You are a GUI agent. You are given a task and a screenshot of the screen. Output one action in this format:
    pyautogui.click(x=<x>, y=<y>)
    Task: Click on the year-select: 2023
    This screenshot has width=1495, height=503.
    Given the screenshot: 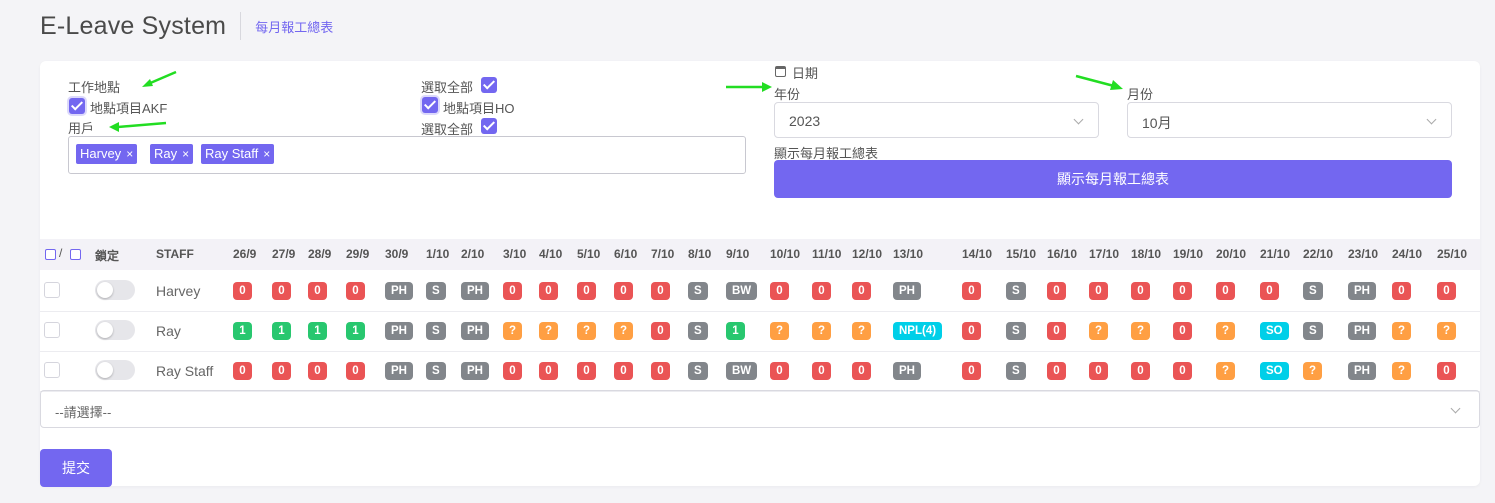 What is the action you would take?
    pyautogui.click(x=936, y=120)
    